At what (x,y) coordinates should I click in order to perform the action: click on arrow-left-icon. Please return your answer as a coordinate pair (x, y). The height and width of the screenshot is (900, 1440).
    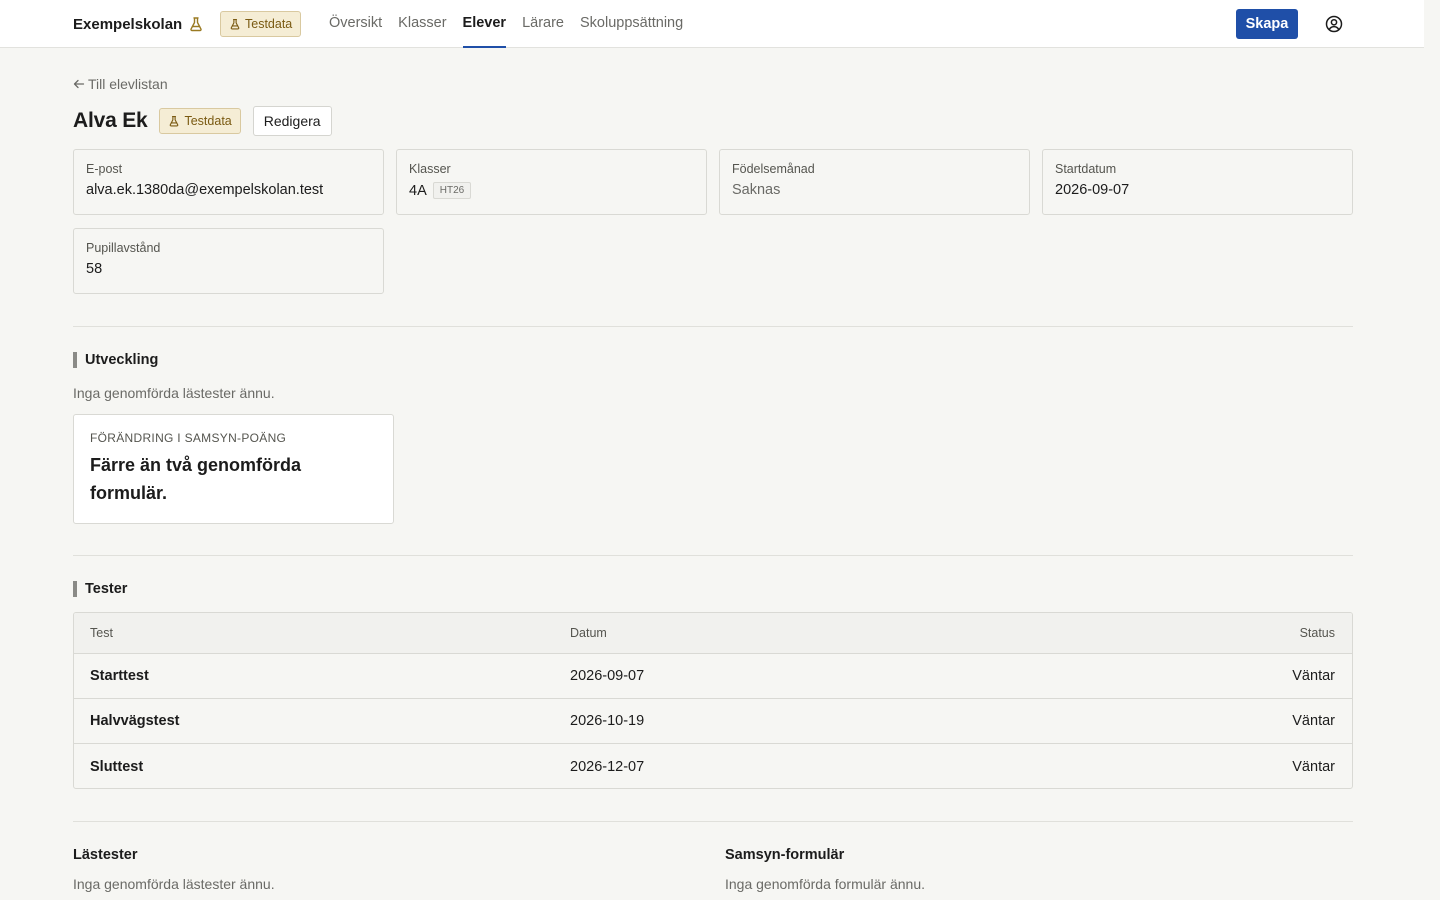
    Looking at the image, I should click on (79, 84).